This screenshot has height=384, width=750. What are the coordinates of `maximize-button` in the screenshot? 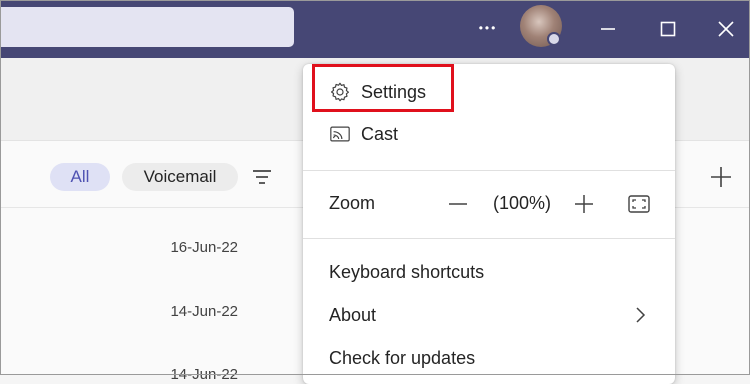 It's located at (668, 29).